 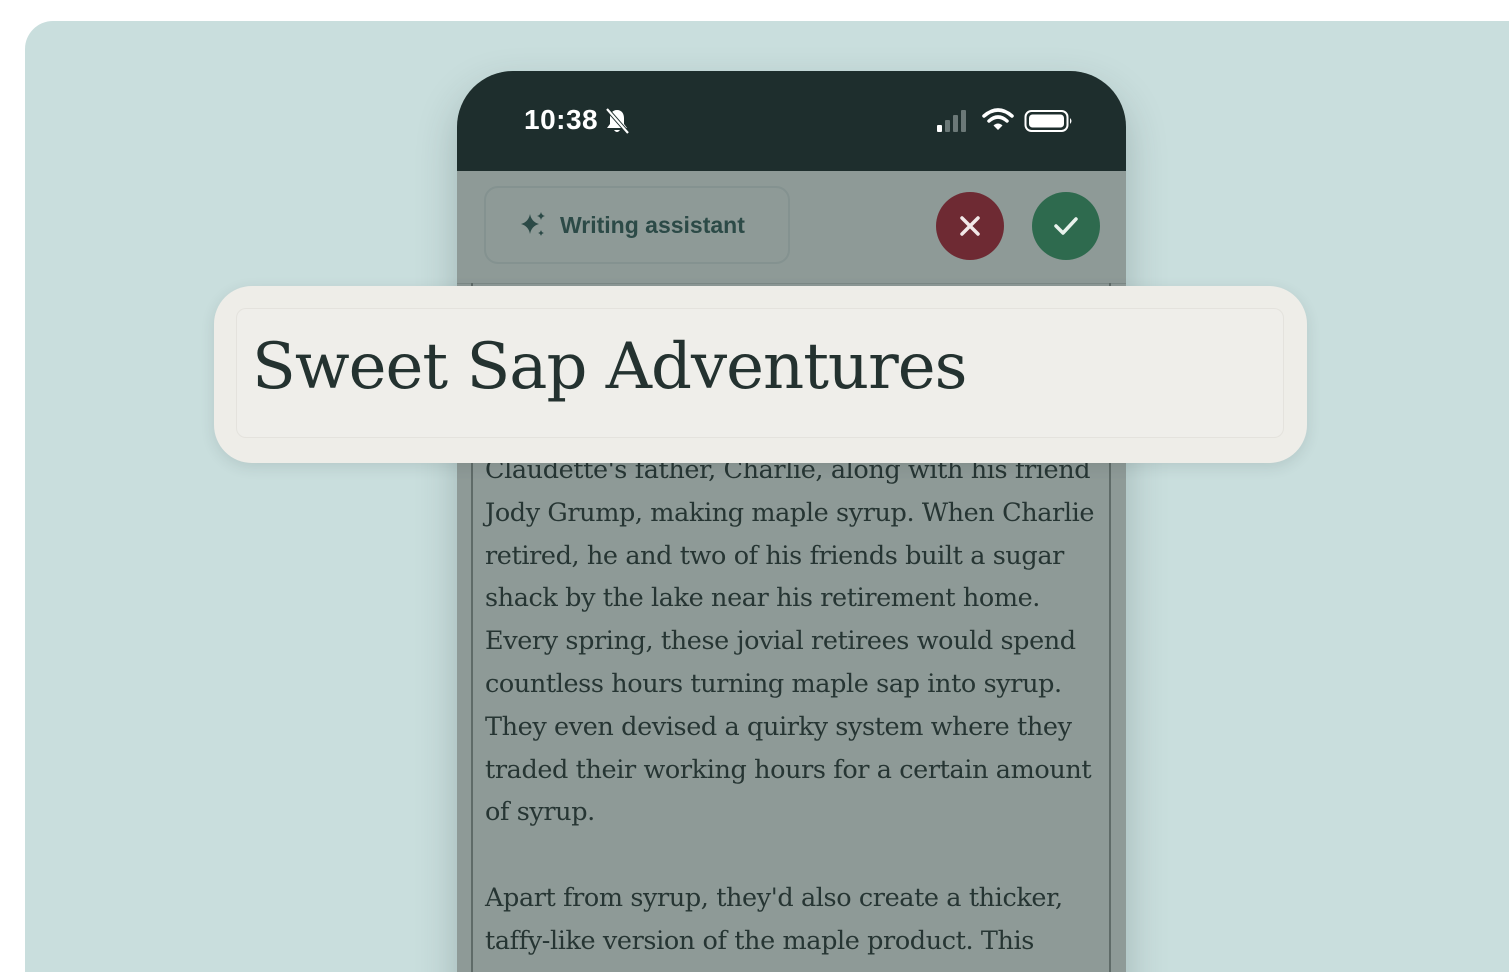 I want to click on checkmark-icon, so click(x=1066, y=226).